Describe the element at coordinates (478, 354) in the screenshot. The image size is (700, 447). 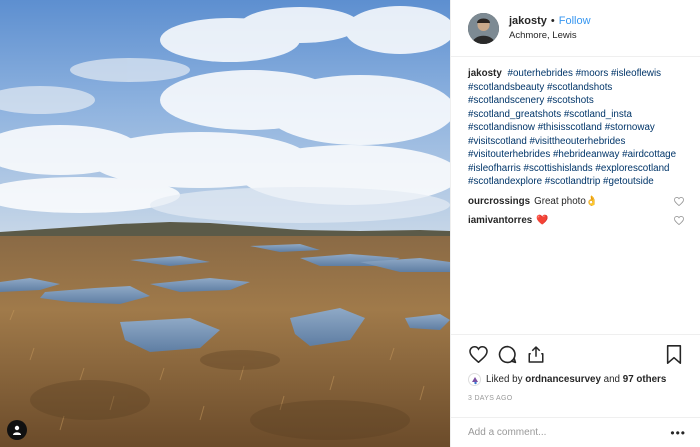
I see `heart-icon` at that location.